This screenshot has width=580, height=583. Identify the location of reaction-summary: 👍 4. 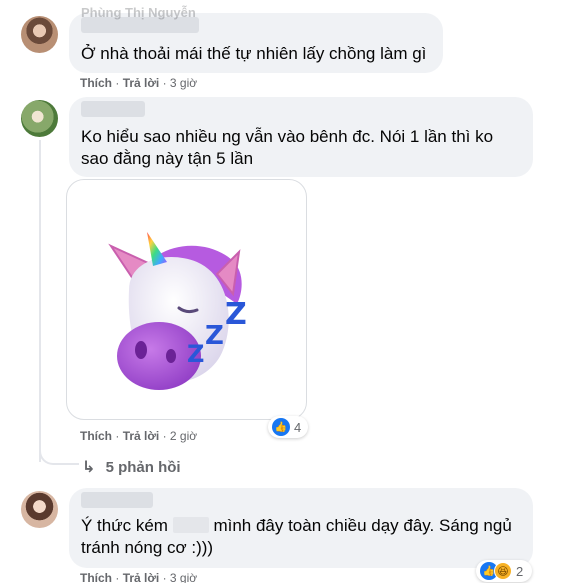
(288, 427).